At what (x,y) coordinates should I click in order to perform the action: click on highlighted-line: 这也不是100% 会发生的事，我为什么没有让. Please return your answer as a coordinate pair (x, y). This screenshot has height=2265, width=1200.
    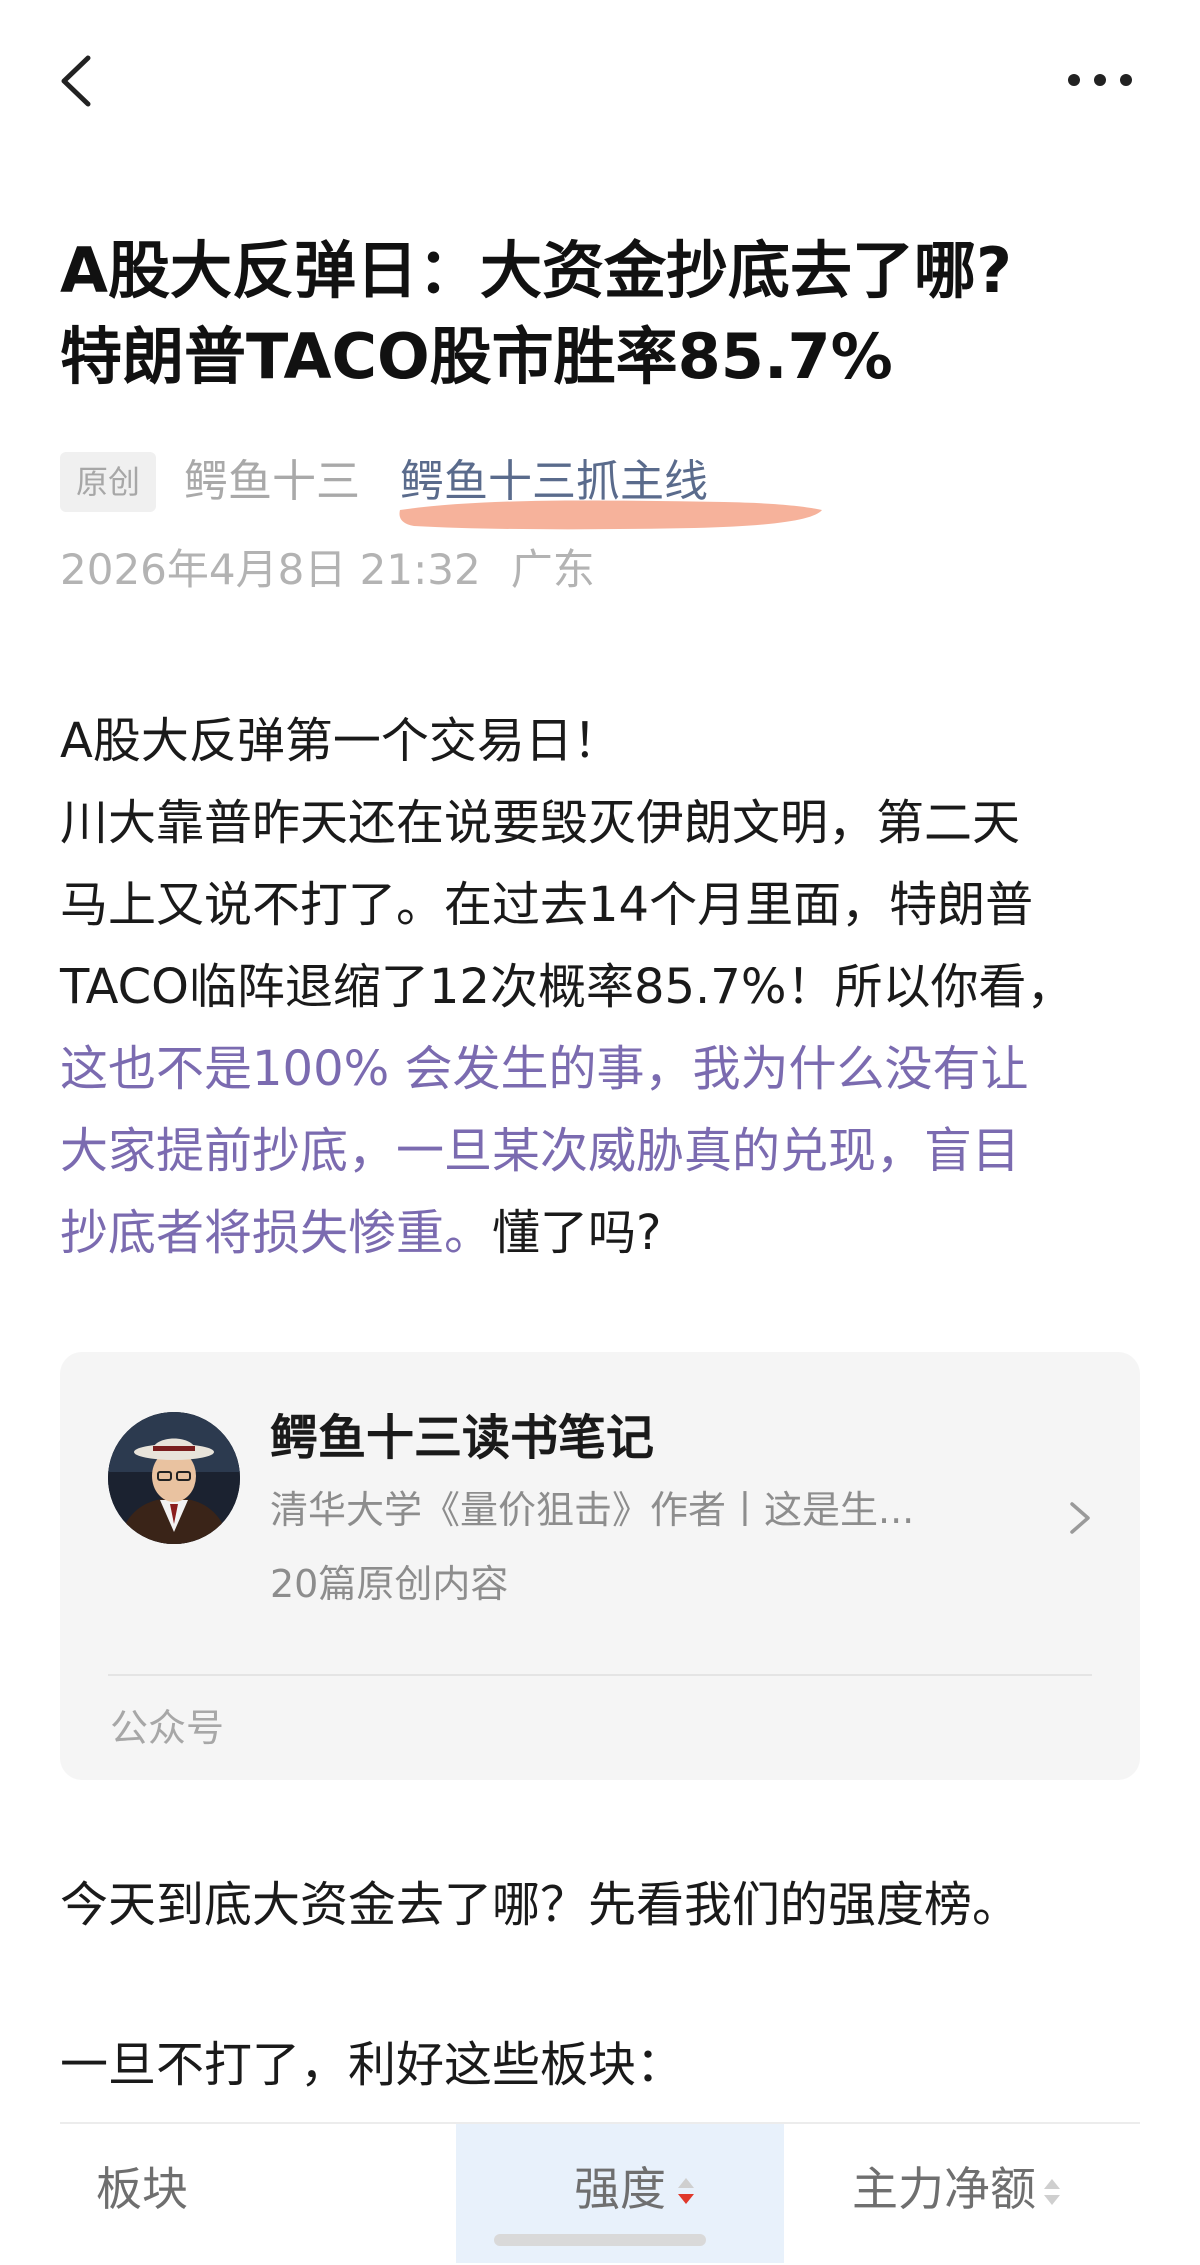
    Looking at the image, I should click on (544, 1069).